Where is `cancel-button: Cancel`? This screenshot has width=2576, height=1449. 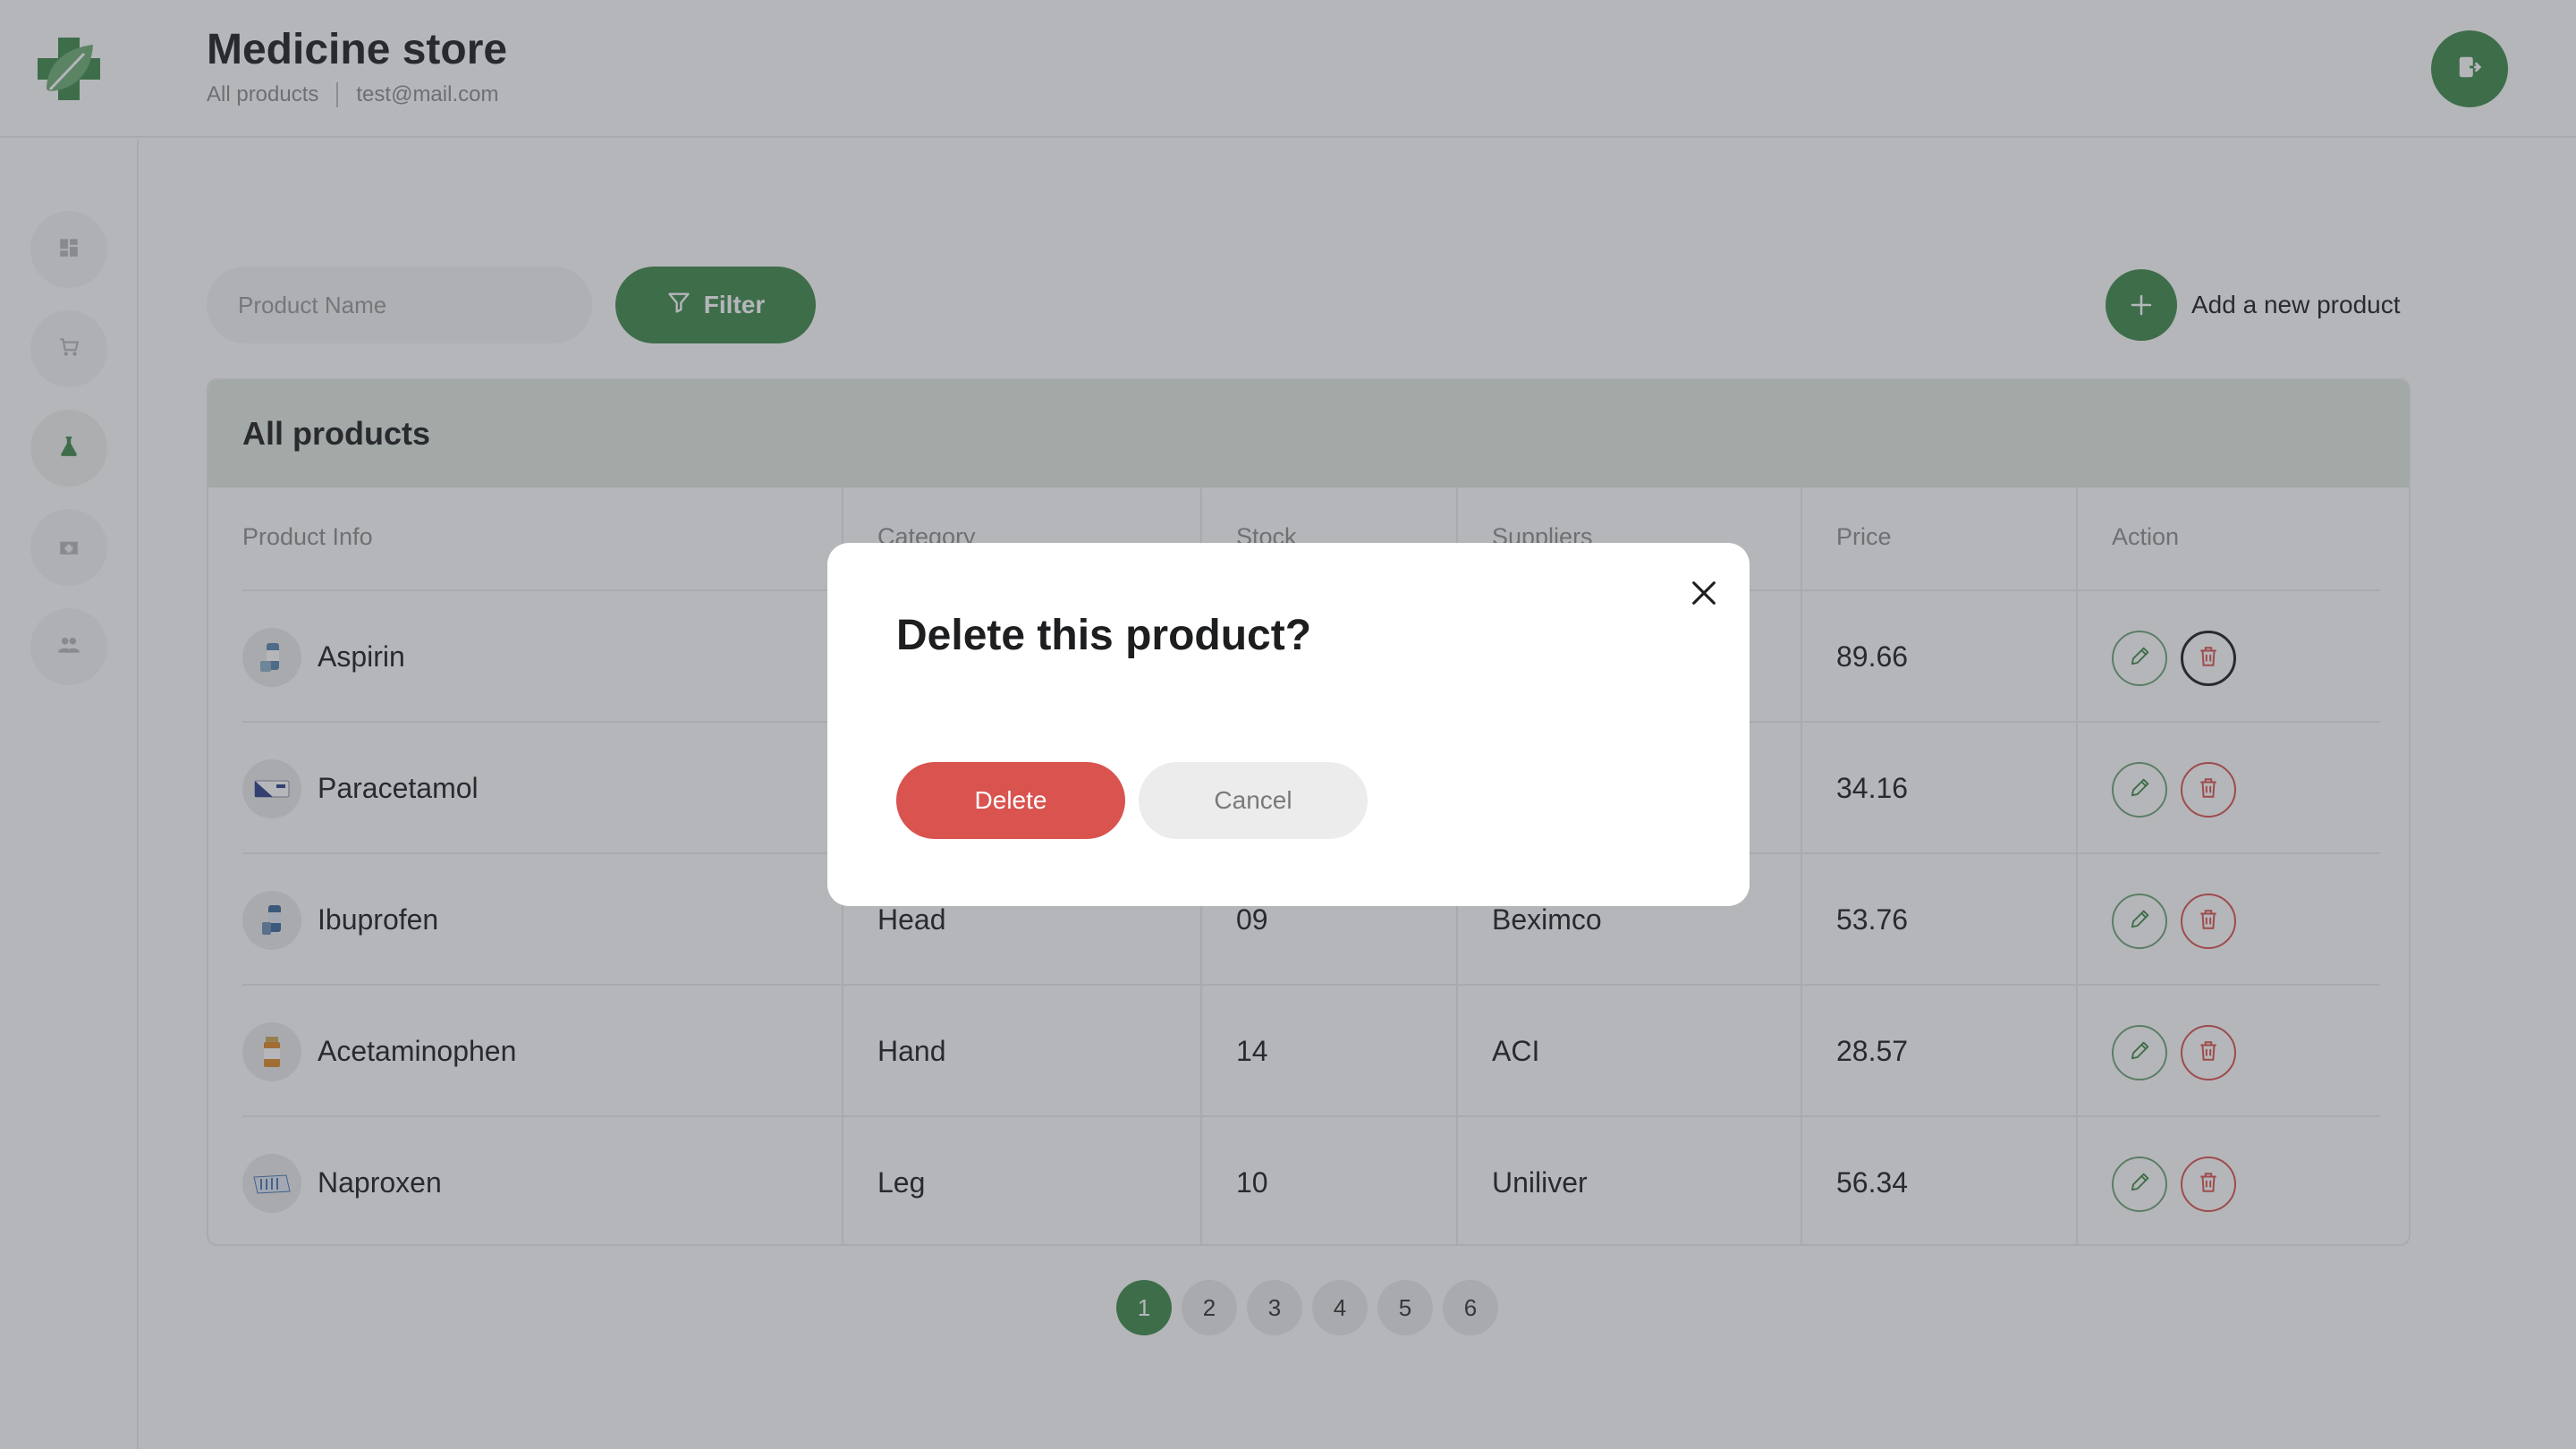
cancel-button: Cancel is located at coordinates (1253, 800).